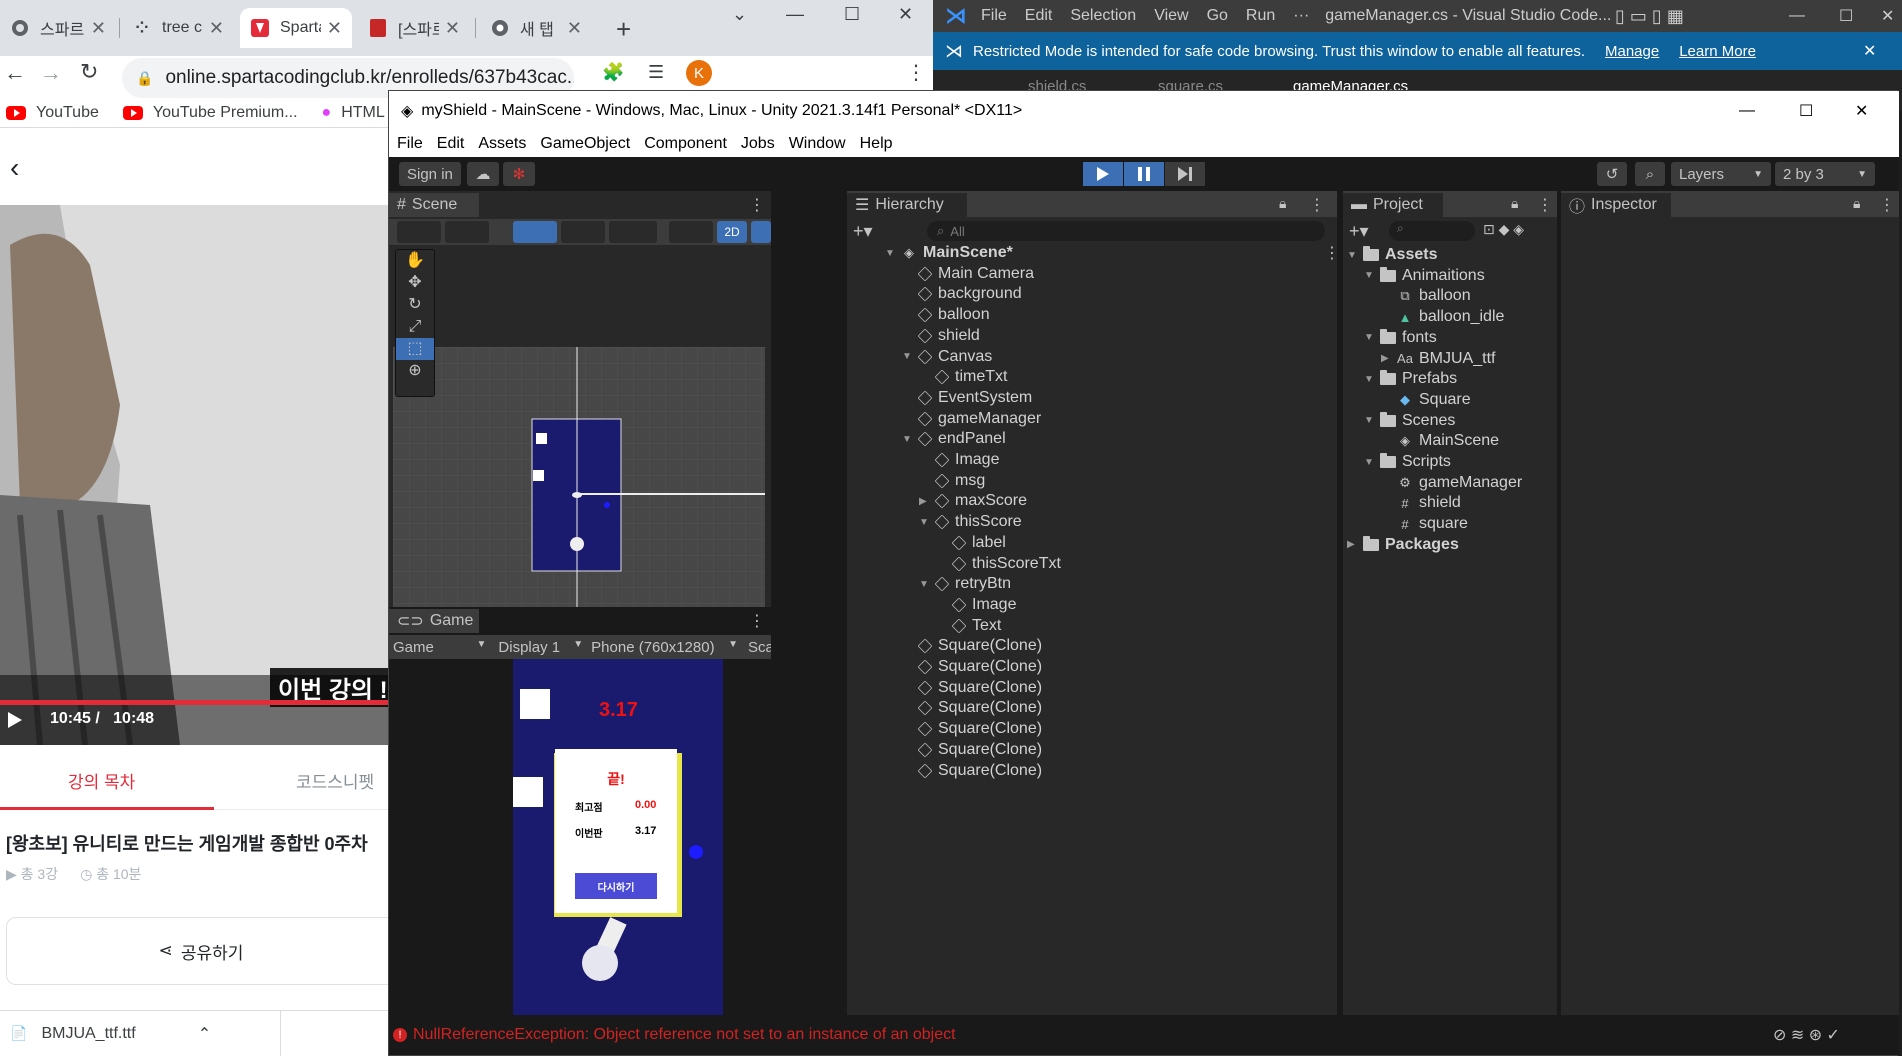  What do you see at coordinates (1612, 174) in the screenshot?
I see `history-icon: ↺` at bounding box center [1612, 174].